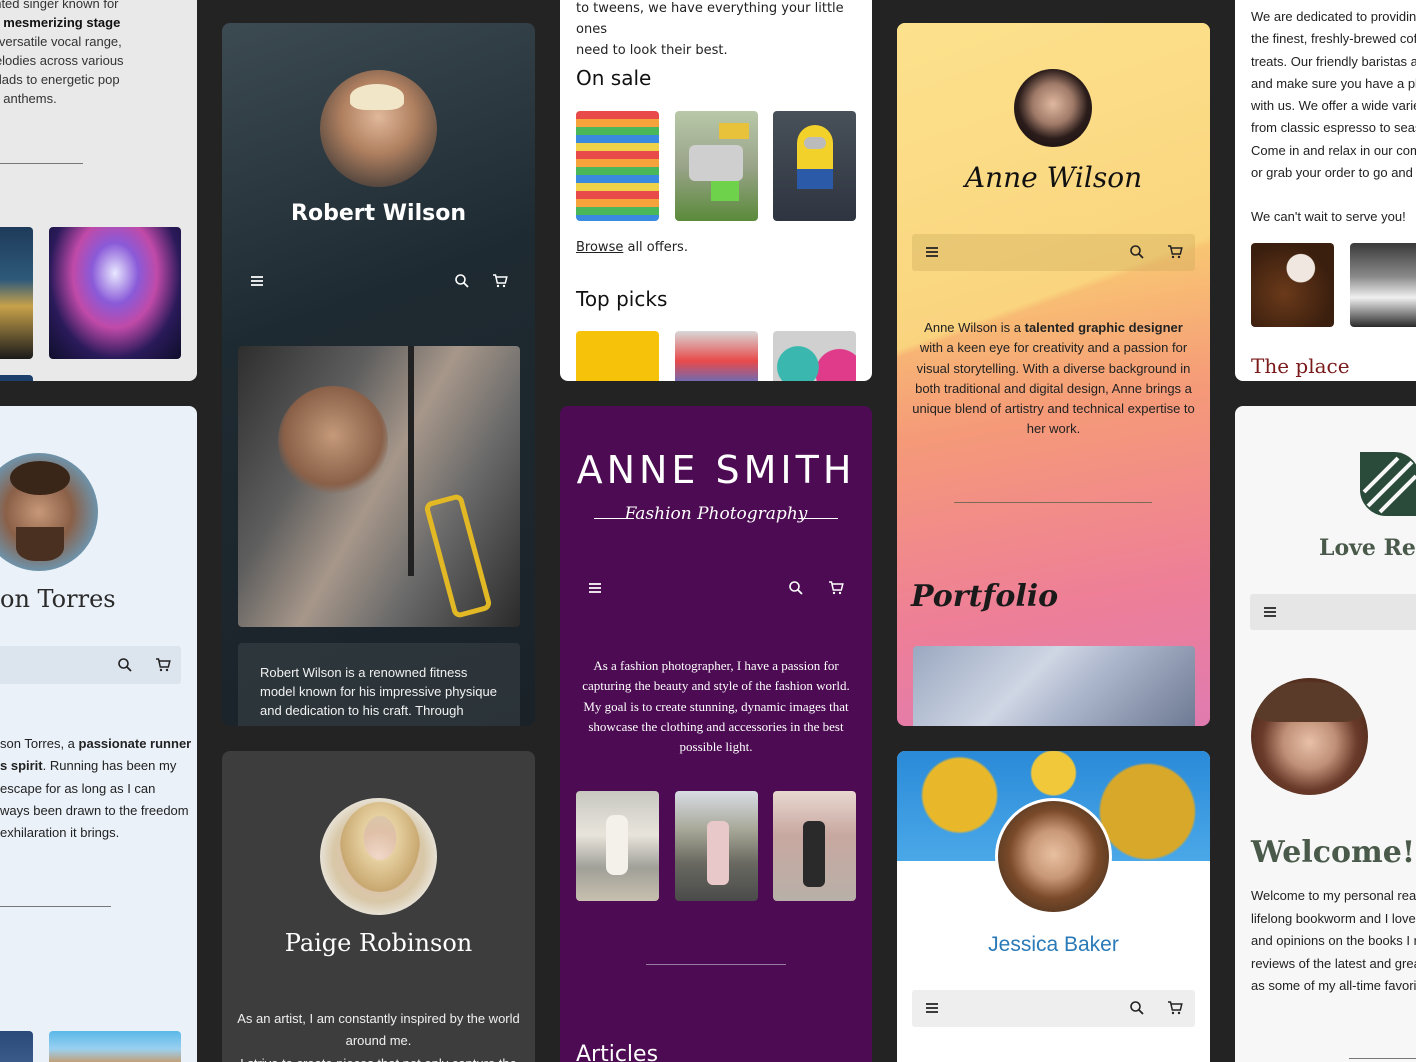 This screenshot has height=1062, width=1416. What do you see at coordinates (655, 247) in the screenshot?
I see `browse-rest-text: all offers.` at bounding box center [655, 247].